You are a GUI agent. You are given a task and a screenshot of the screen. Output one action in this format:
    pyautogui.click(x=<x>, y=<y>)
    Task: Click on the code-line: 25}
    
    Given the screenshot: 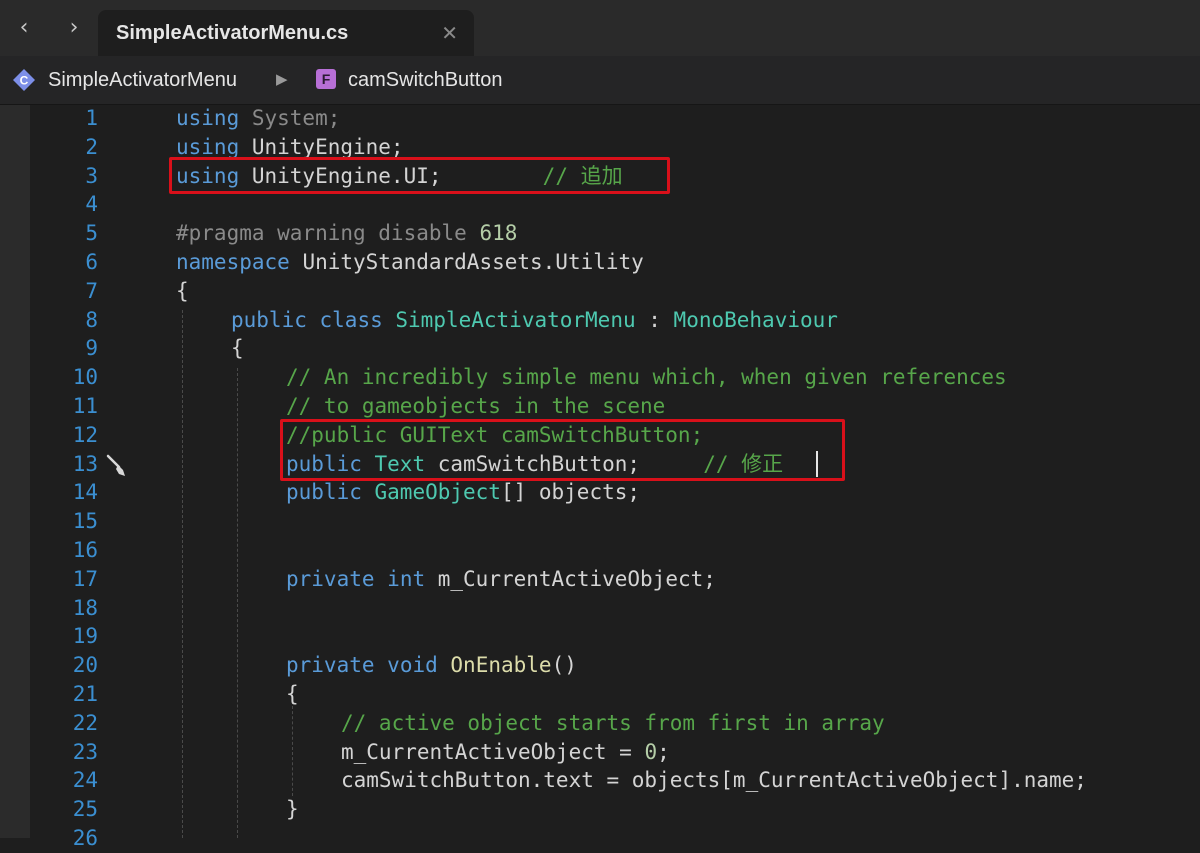 What is the action you would take?
    pyautogui.click(x=600, y=809)
    